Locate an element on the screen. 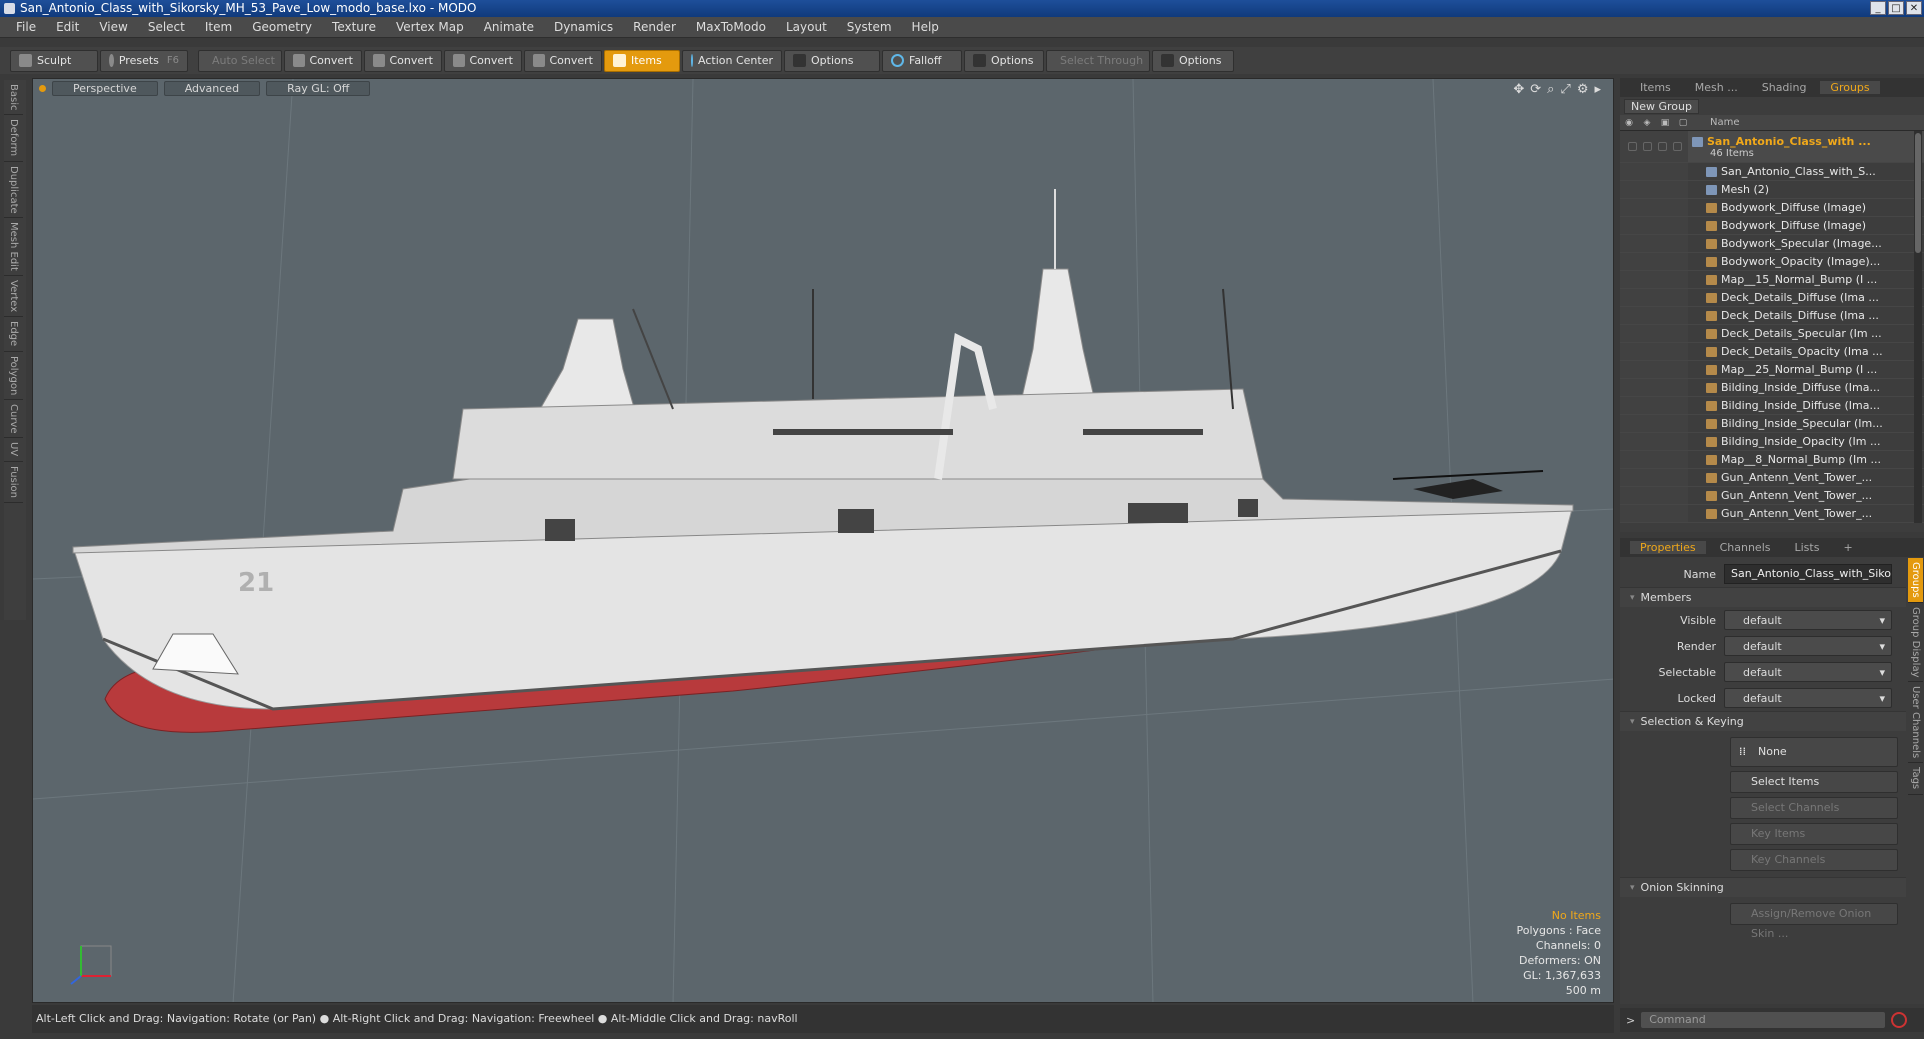 The width and height of the screenshot is (1924, 1039). none-preset-button: ⁞⁞ None is located at coordinates (1814, 752).